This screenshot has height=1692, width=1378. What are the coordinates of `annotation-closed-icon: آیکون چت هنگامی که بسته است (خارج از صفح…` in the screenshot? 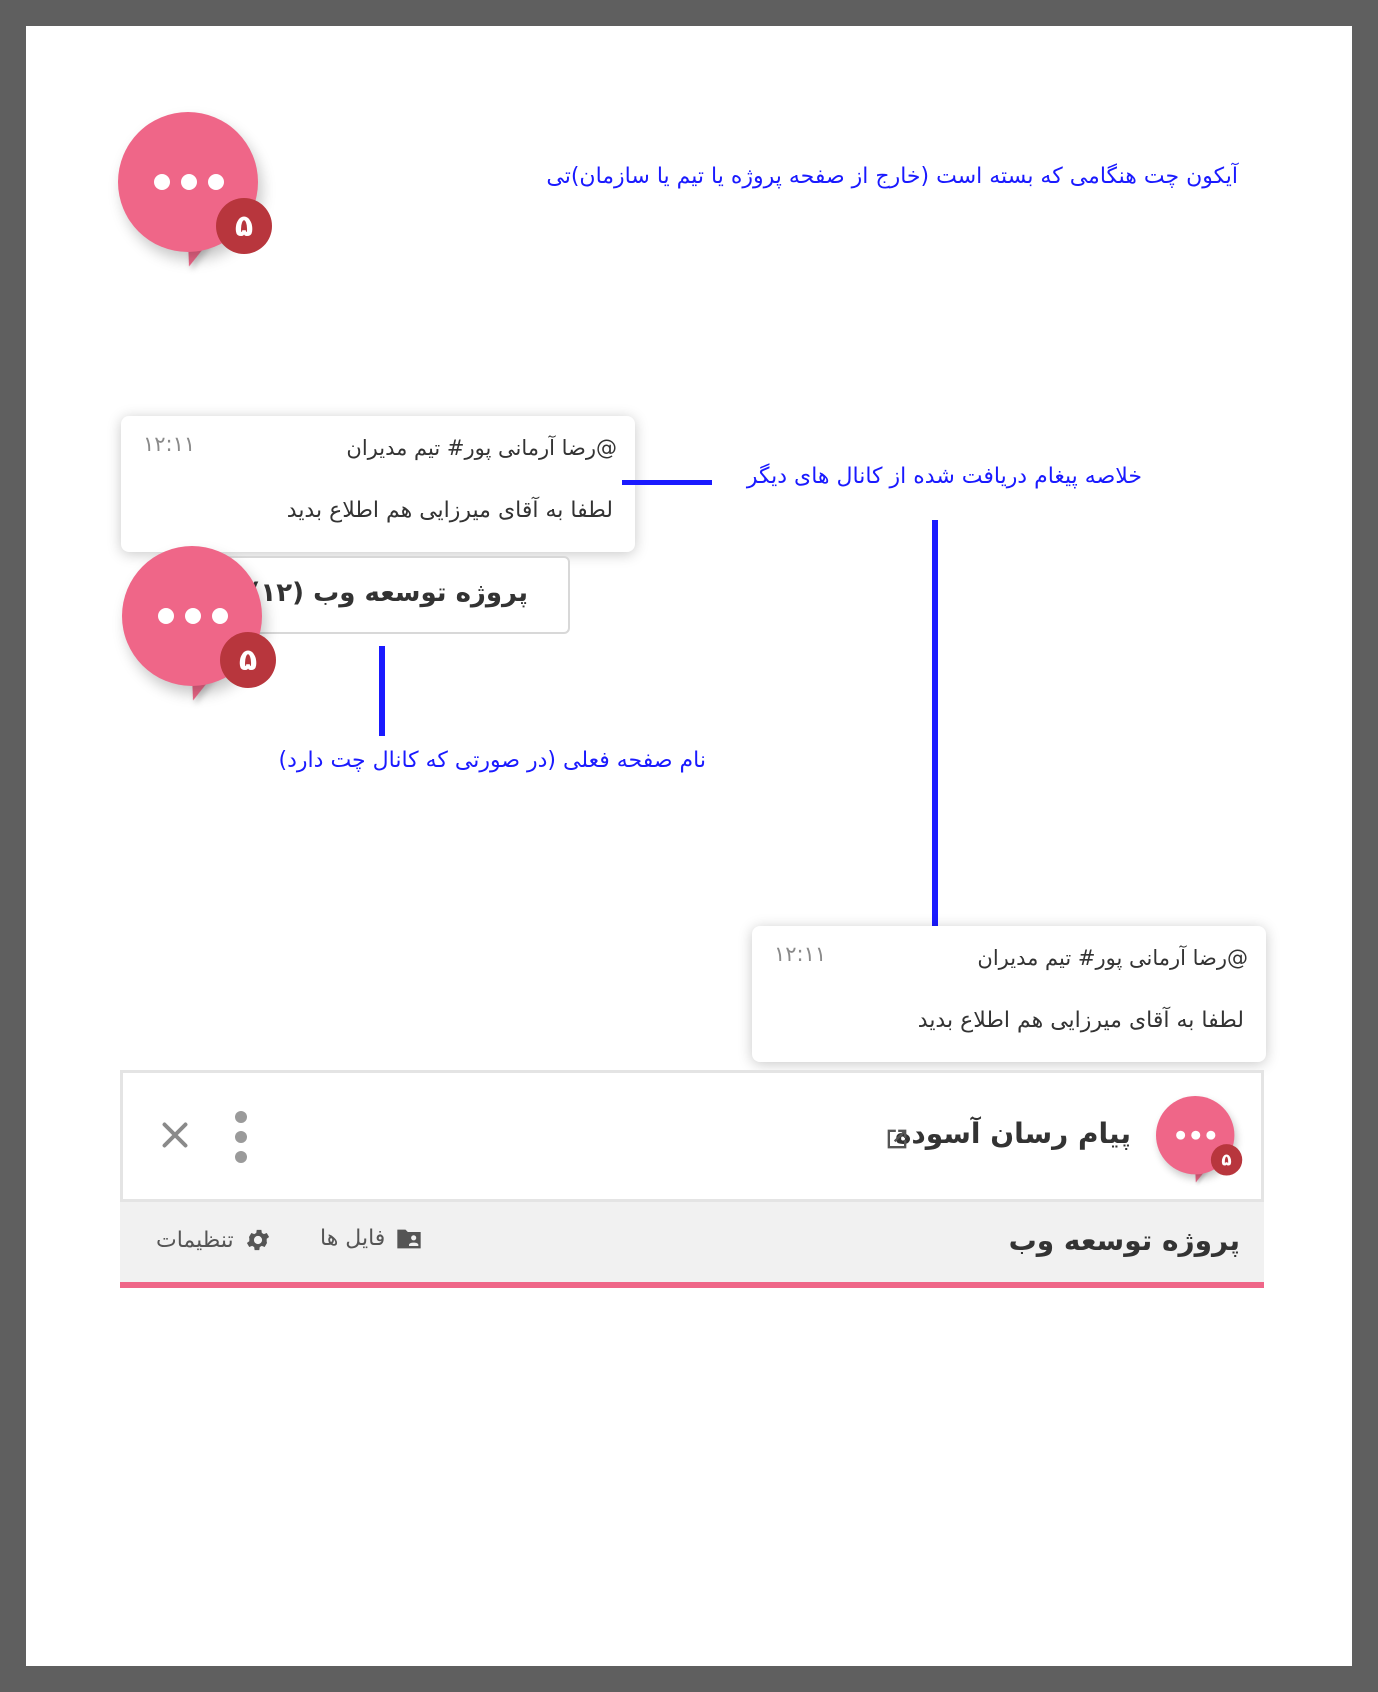 It's located at (892, 176).